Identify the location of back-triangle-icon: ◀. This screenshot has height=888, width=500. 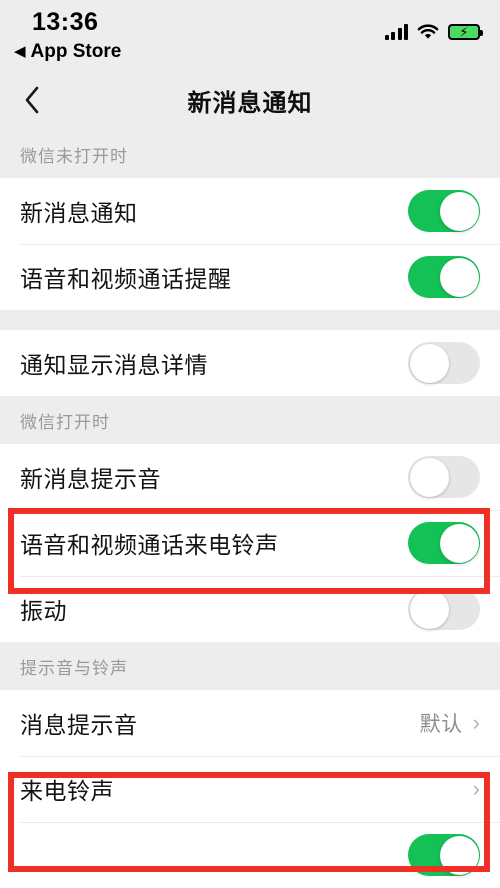
(20, 51).